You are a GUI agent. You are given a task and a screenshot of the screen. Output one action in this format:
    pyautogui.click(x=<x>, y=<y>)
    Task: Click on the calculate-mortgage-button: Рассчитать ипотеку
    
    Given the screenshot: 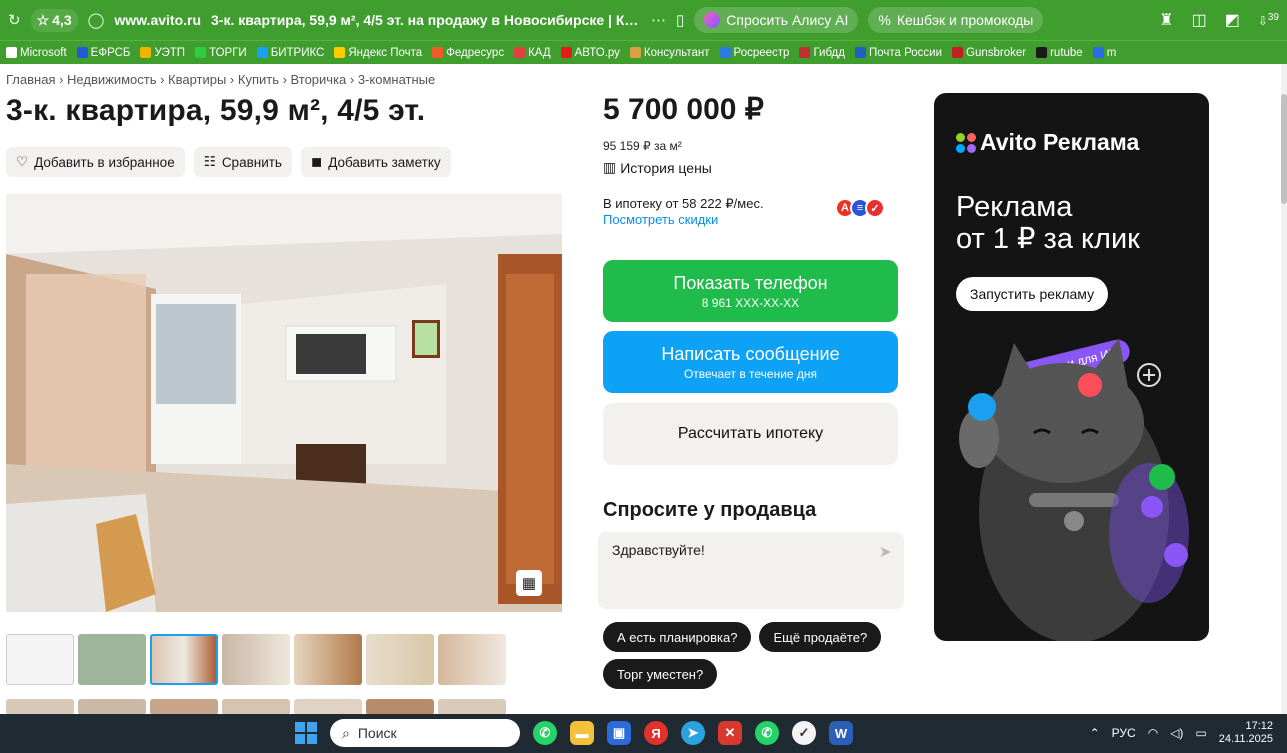 What is the action you would take?
    pyautogui.click(x=750, y=434)
    